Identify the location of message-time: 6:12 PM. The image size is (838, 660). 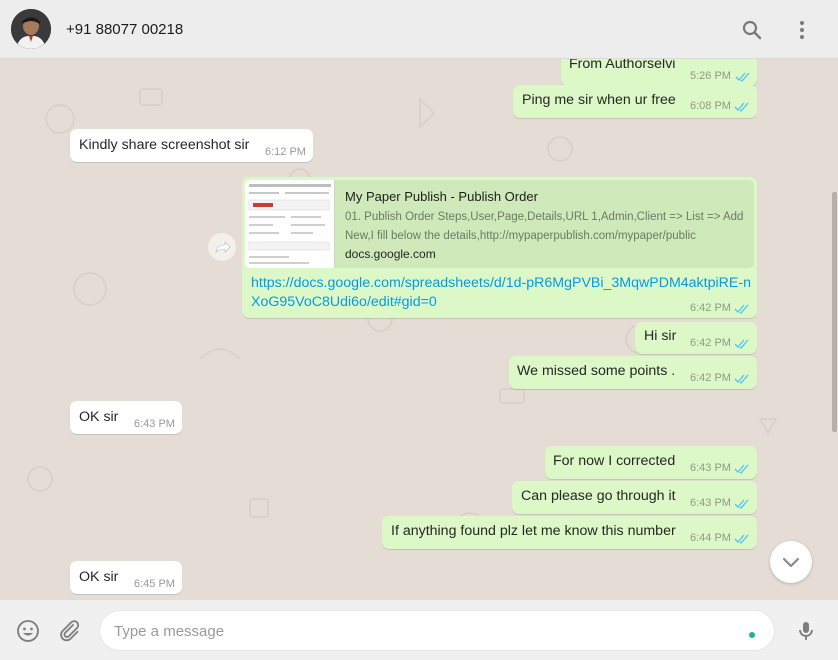
(285, 152).